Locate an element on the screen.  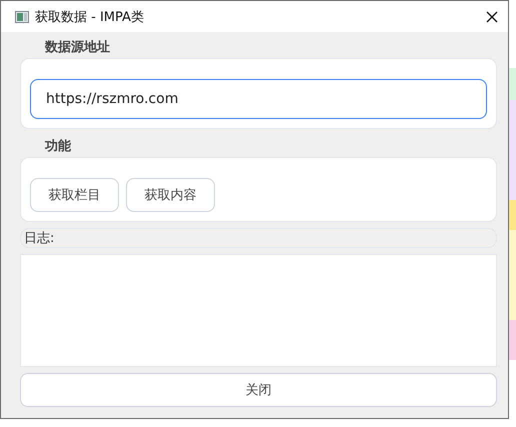
close-icon is located at coordinates (492, 16).